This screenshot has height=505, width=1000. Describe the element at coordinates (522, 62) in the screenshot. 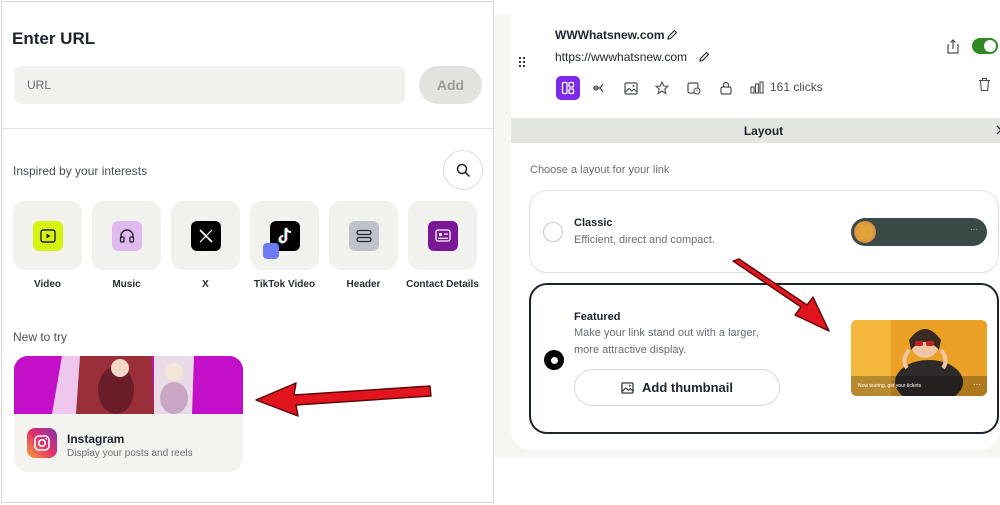

I see `drag-handle-icon` at that location.